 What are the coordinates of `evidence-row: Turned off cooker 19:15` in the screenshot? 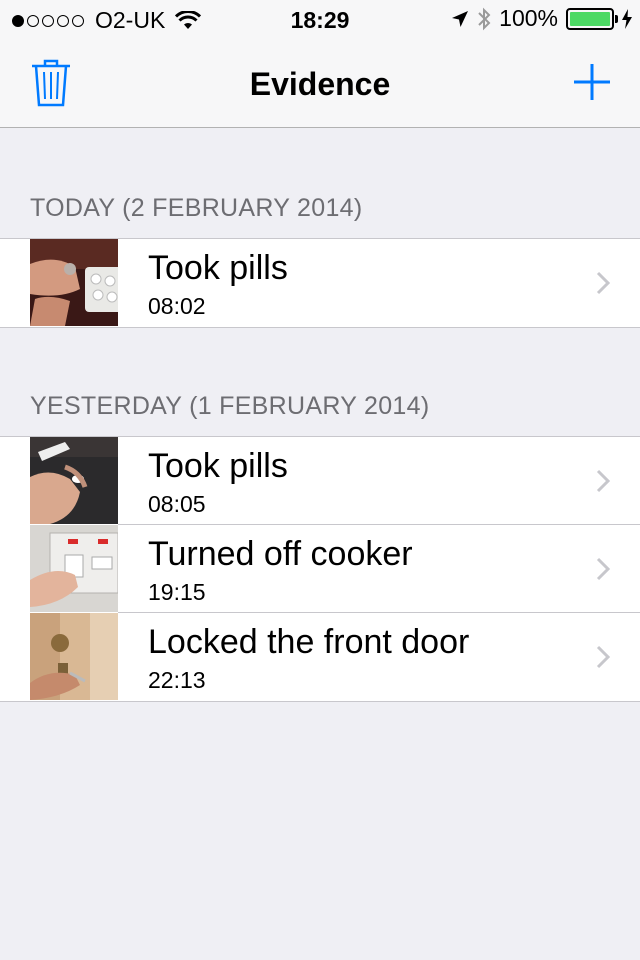 It's located at (320, 568).